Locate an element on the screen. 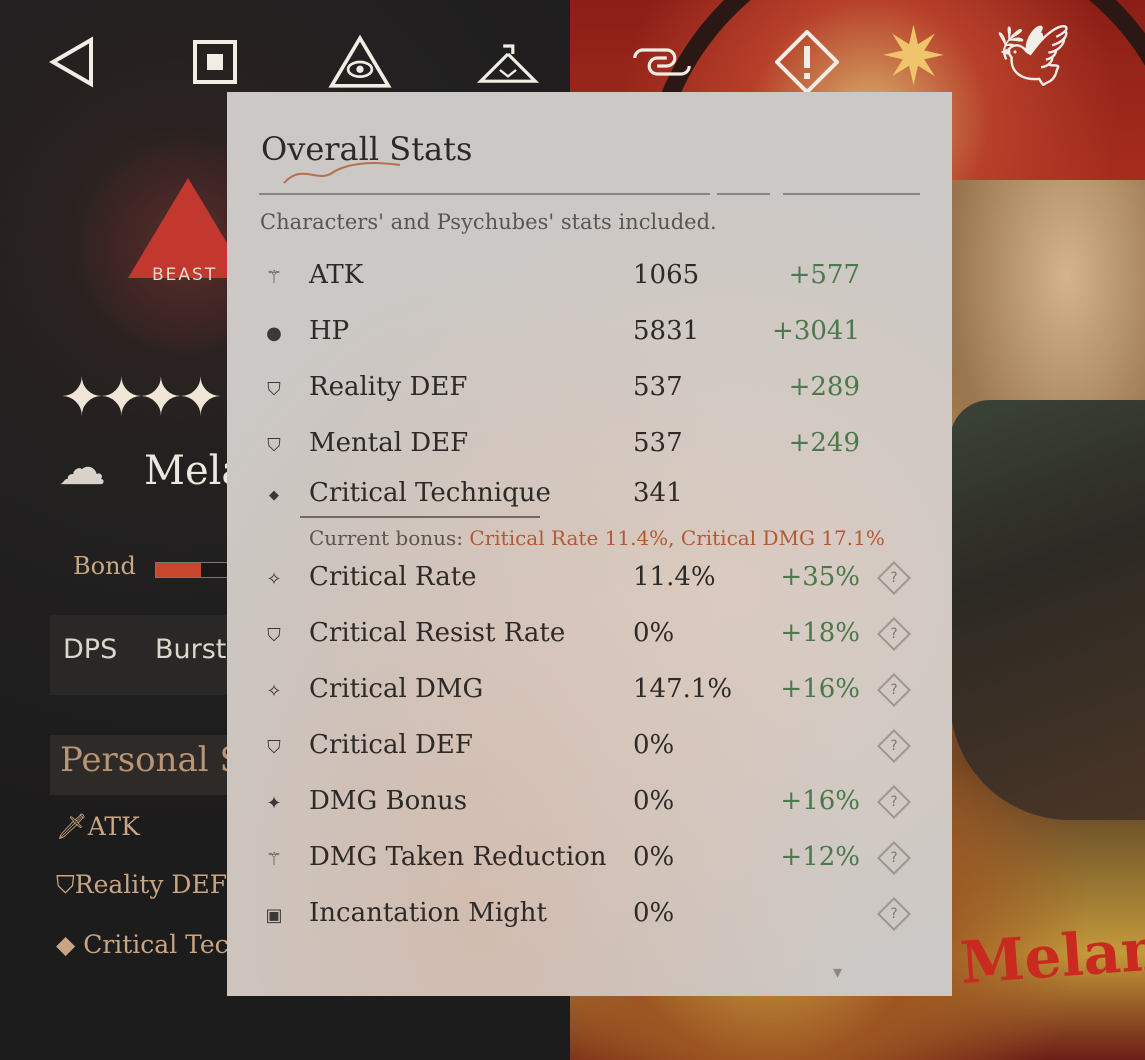  brain-icon: ☁ is located at coordinates (82, 468).